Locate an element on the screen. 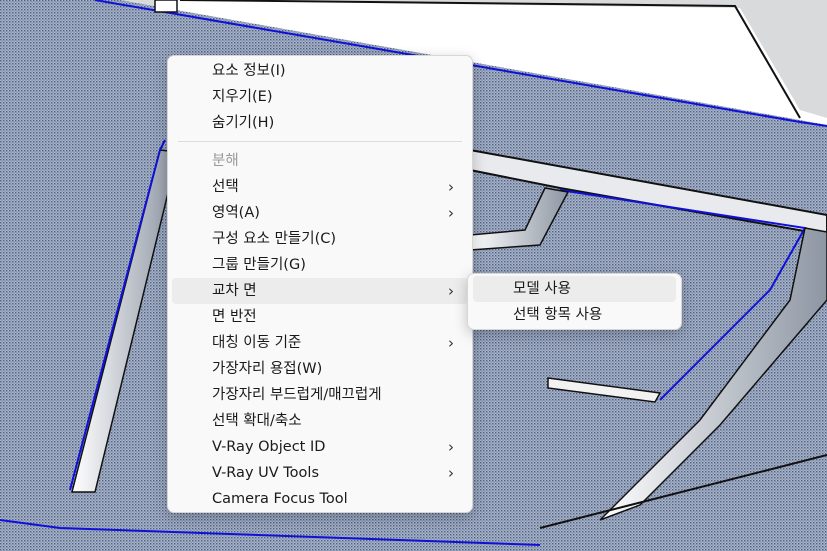 Image resolution: width=827 pixels, height=551 pixels. menu-item-15: V-Ray Object ID › is located at coordinates (320, 447).